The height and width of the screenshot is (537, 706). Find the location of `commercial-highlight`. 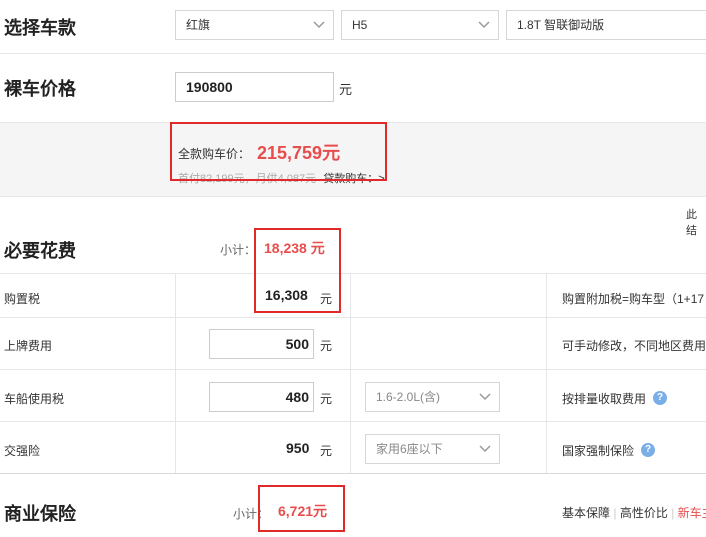

commercial-highlight is located at coordinates (301, 508).